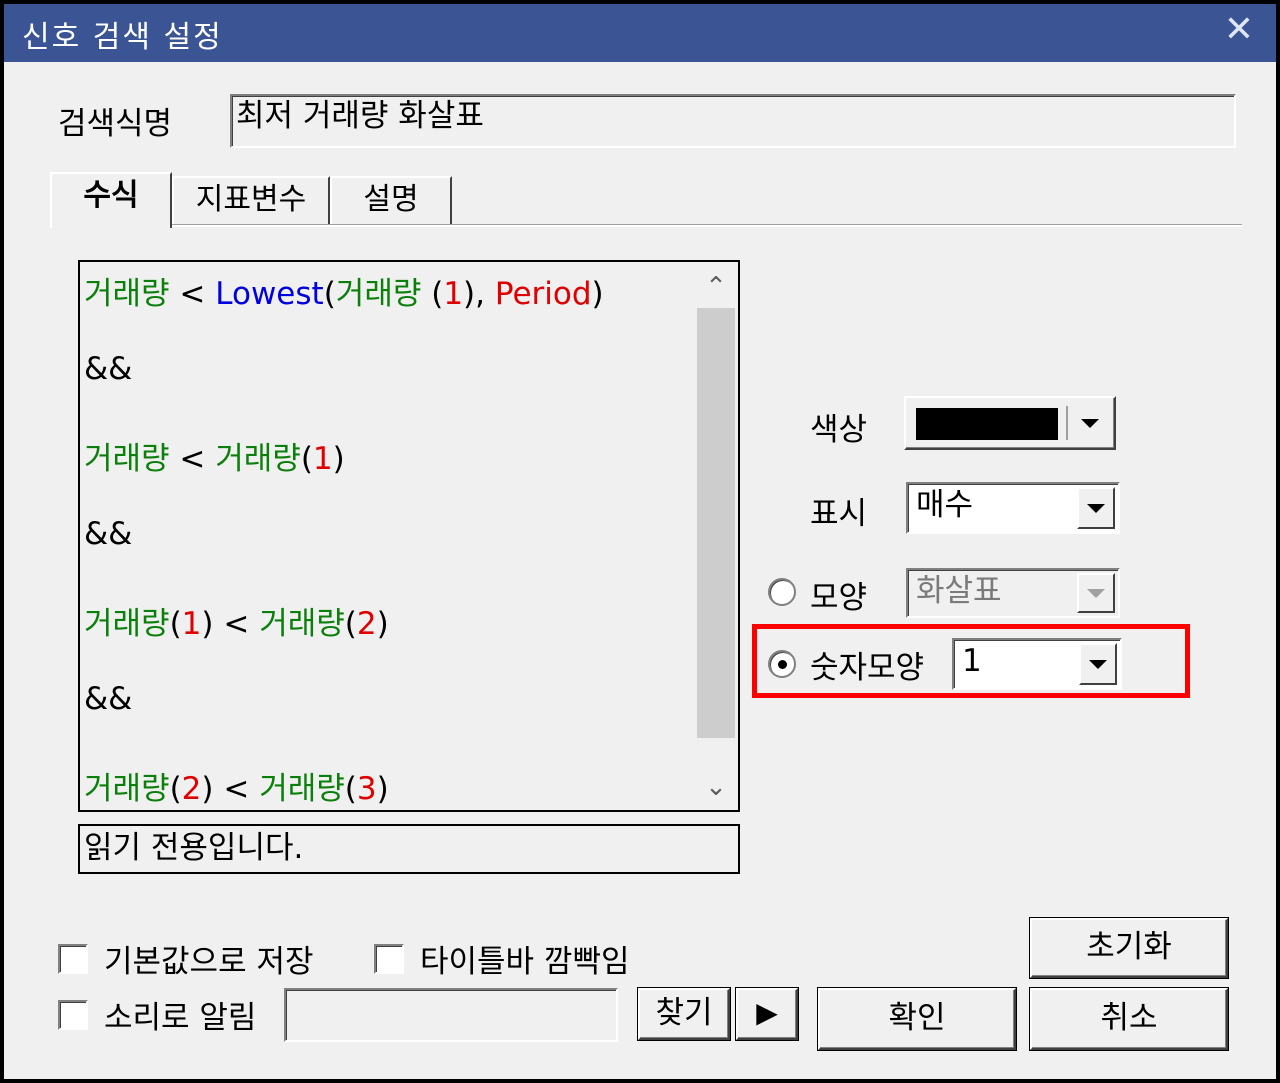 The height and width of the screenshot is (1083, 1280). I want to click on display-combo-value: 매수, so click(945, 505).